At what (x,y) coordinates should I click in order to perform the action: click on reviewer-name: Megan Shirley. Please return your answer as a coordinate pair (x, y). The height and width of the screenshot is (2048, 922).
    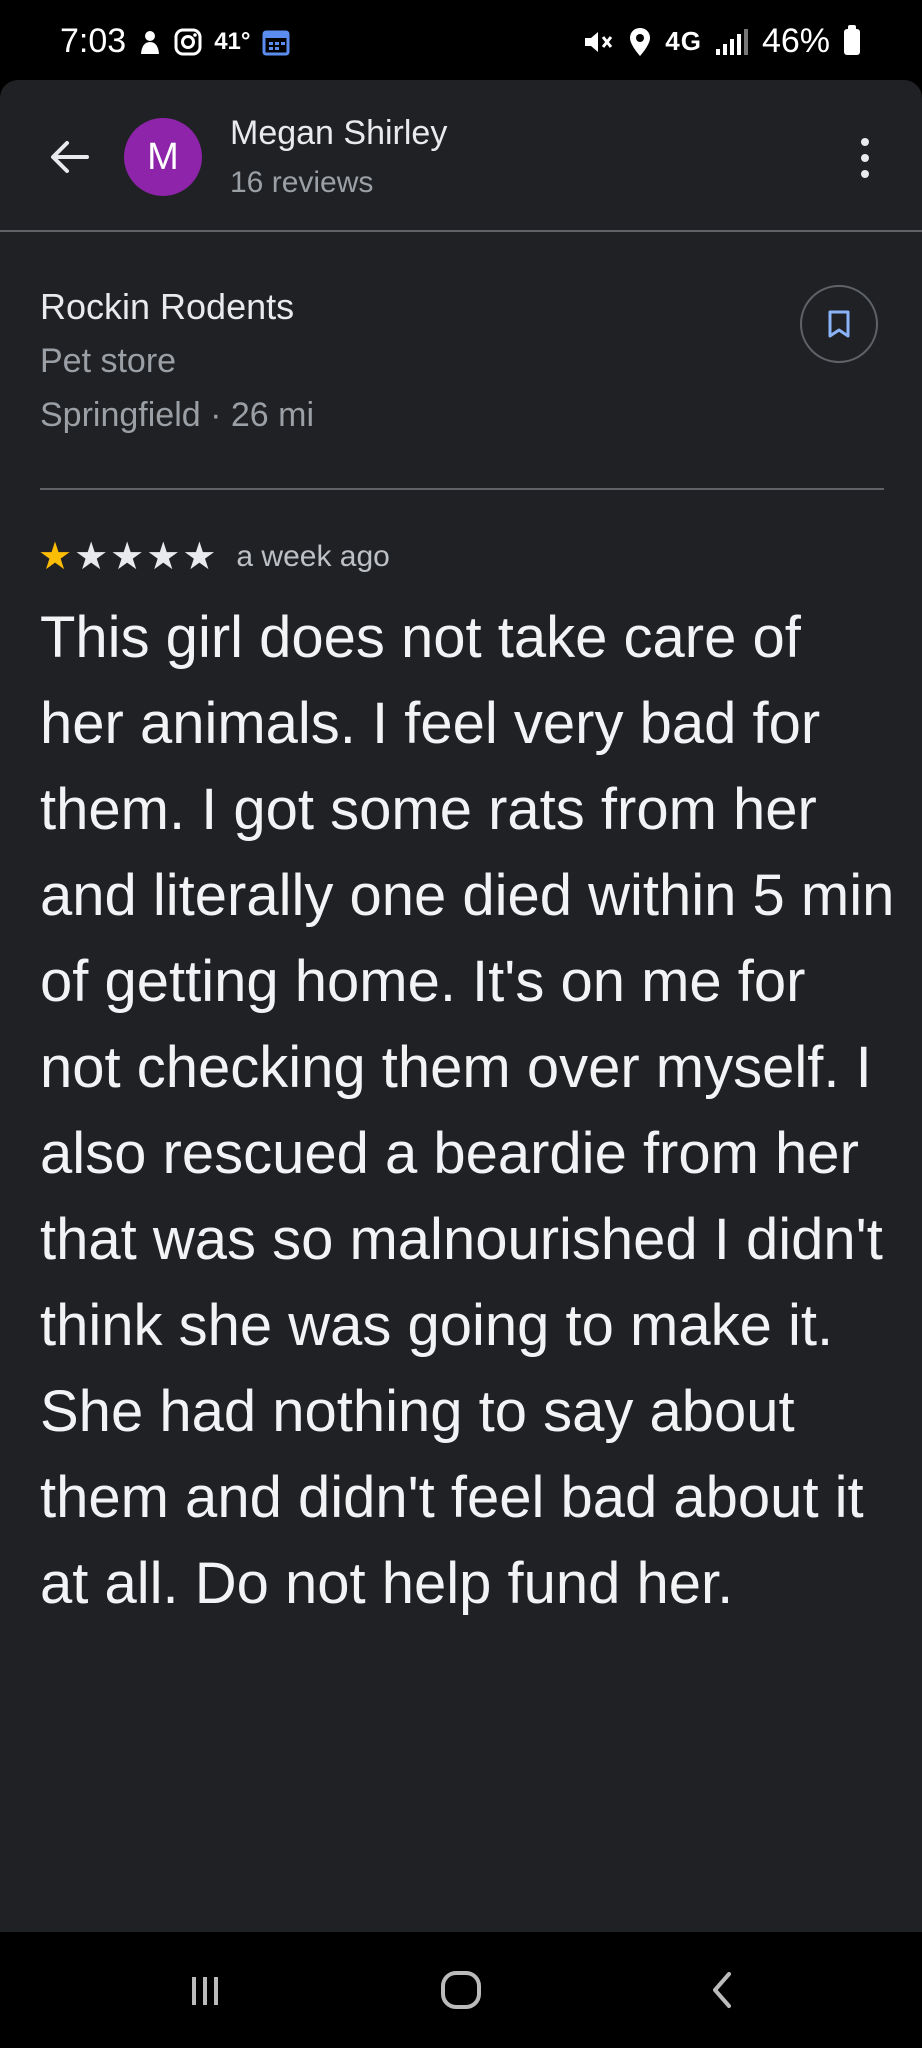
    Looking at the image, I should click on (338, 133).